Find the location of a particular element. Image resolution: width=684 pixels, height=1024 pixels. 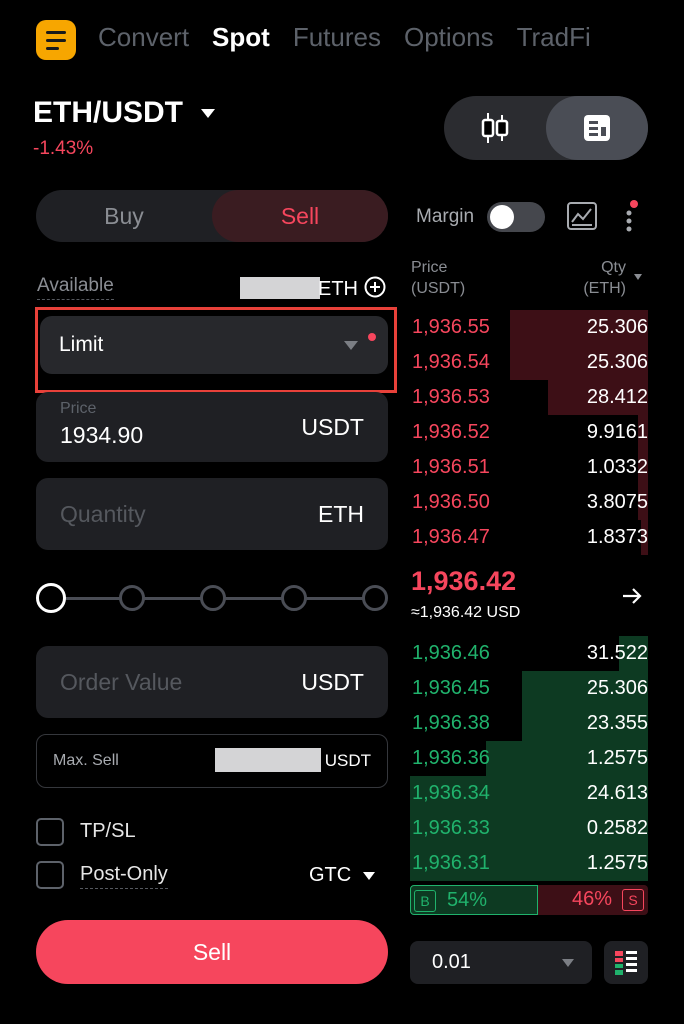

bid-price: 1,936.31 is located at coordinates (451, 863).